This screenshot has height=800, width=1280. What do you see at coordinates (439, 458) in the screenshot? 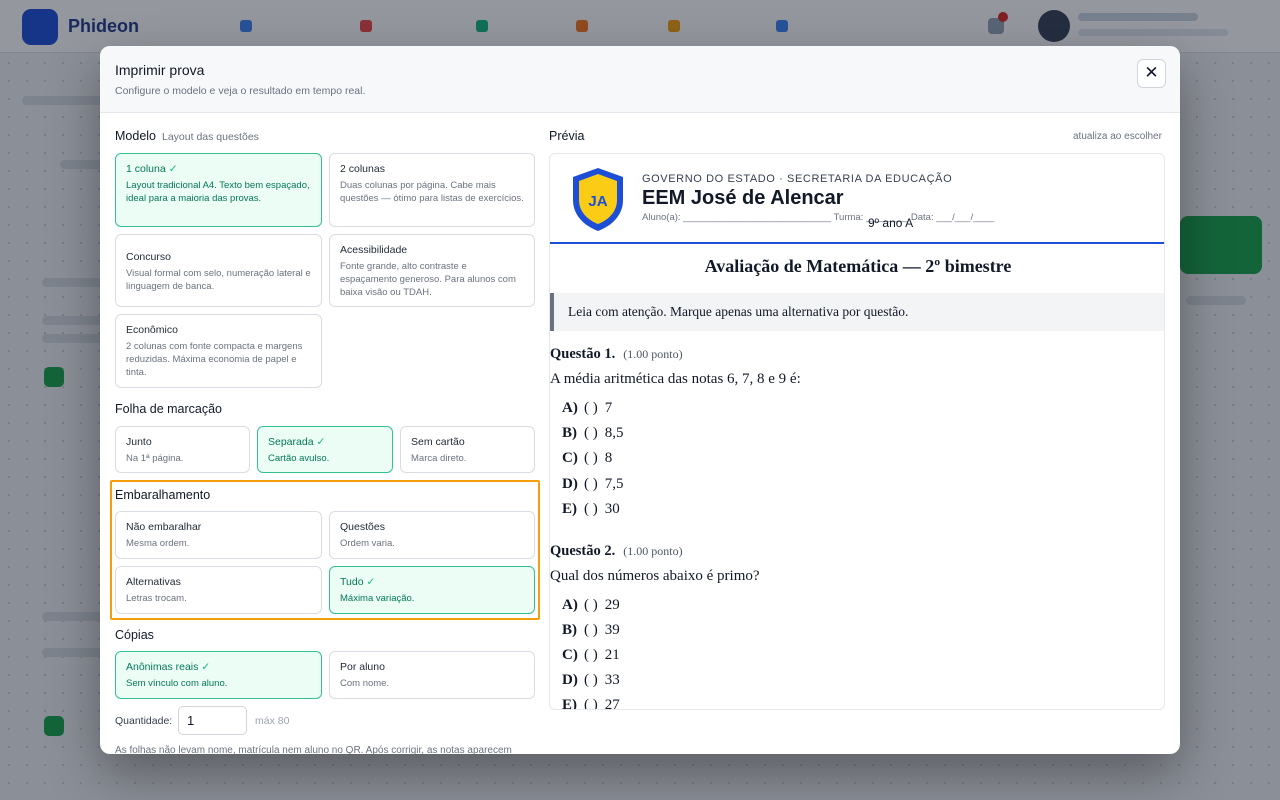
I see `option-desc: Marca direto.` at bounding box center [439, 458].